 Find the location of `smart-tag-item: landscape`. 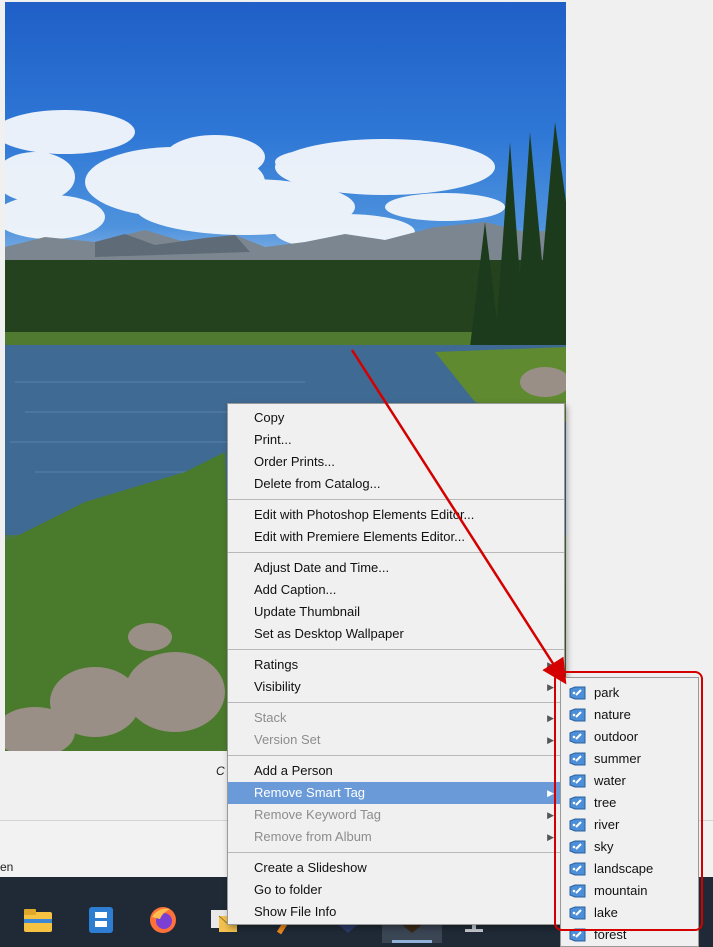

smart-tag-item: landscape is located at coordinates (629, 869).